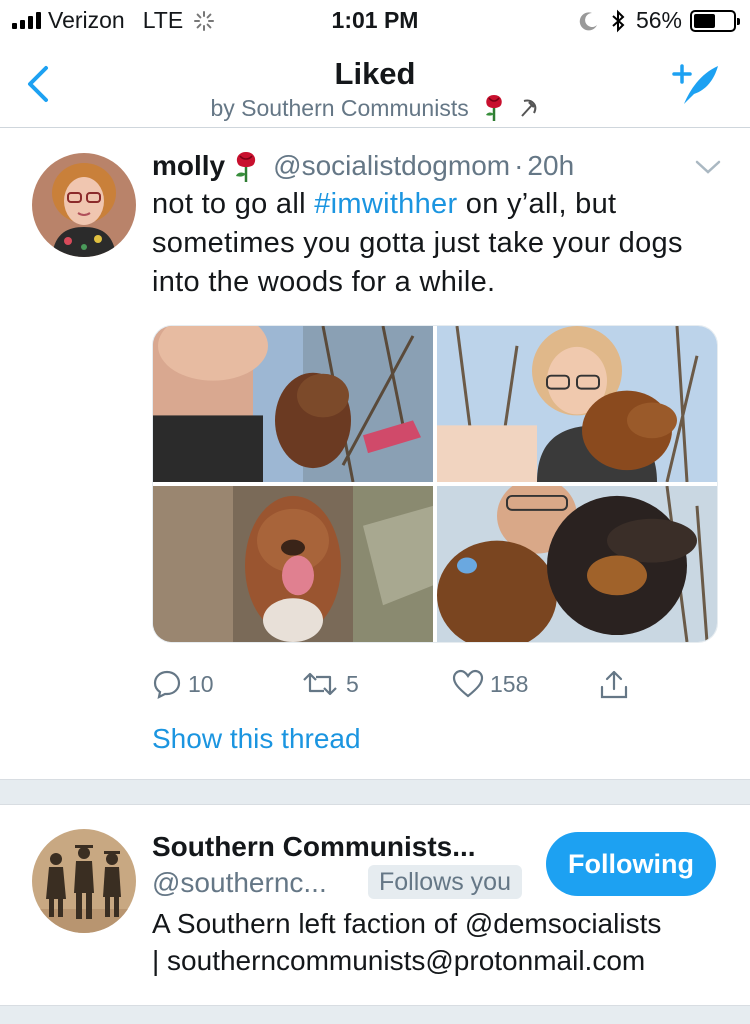 This screenshot has height=1024, width=750. Describe the element at coordinates (696, 85) in the screenshot. I see `compose-tweet-icon` at that location.